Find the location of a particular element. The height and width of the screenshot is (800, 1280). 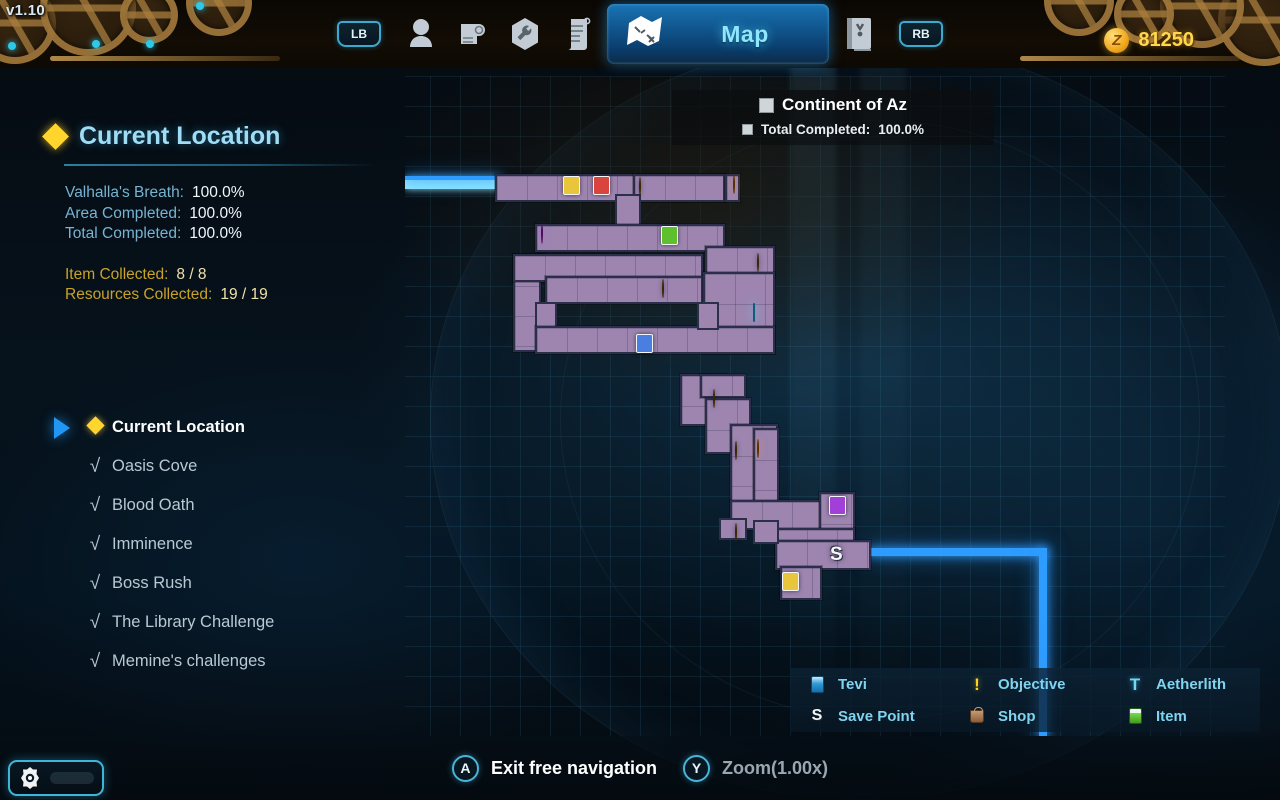

map-completion-value: 100.0% is located at coordinates (901, 129).